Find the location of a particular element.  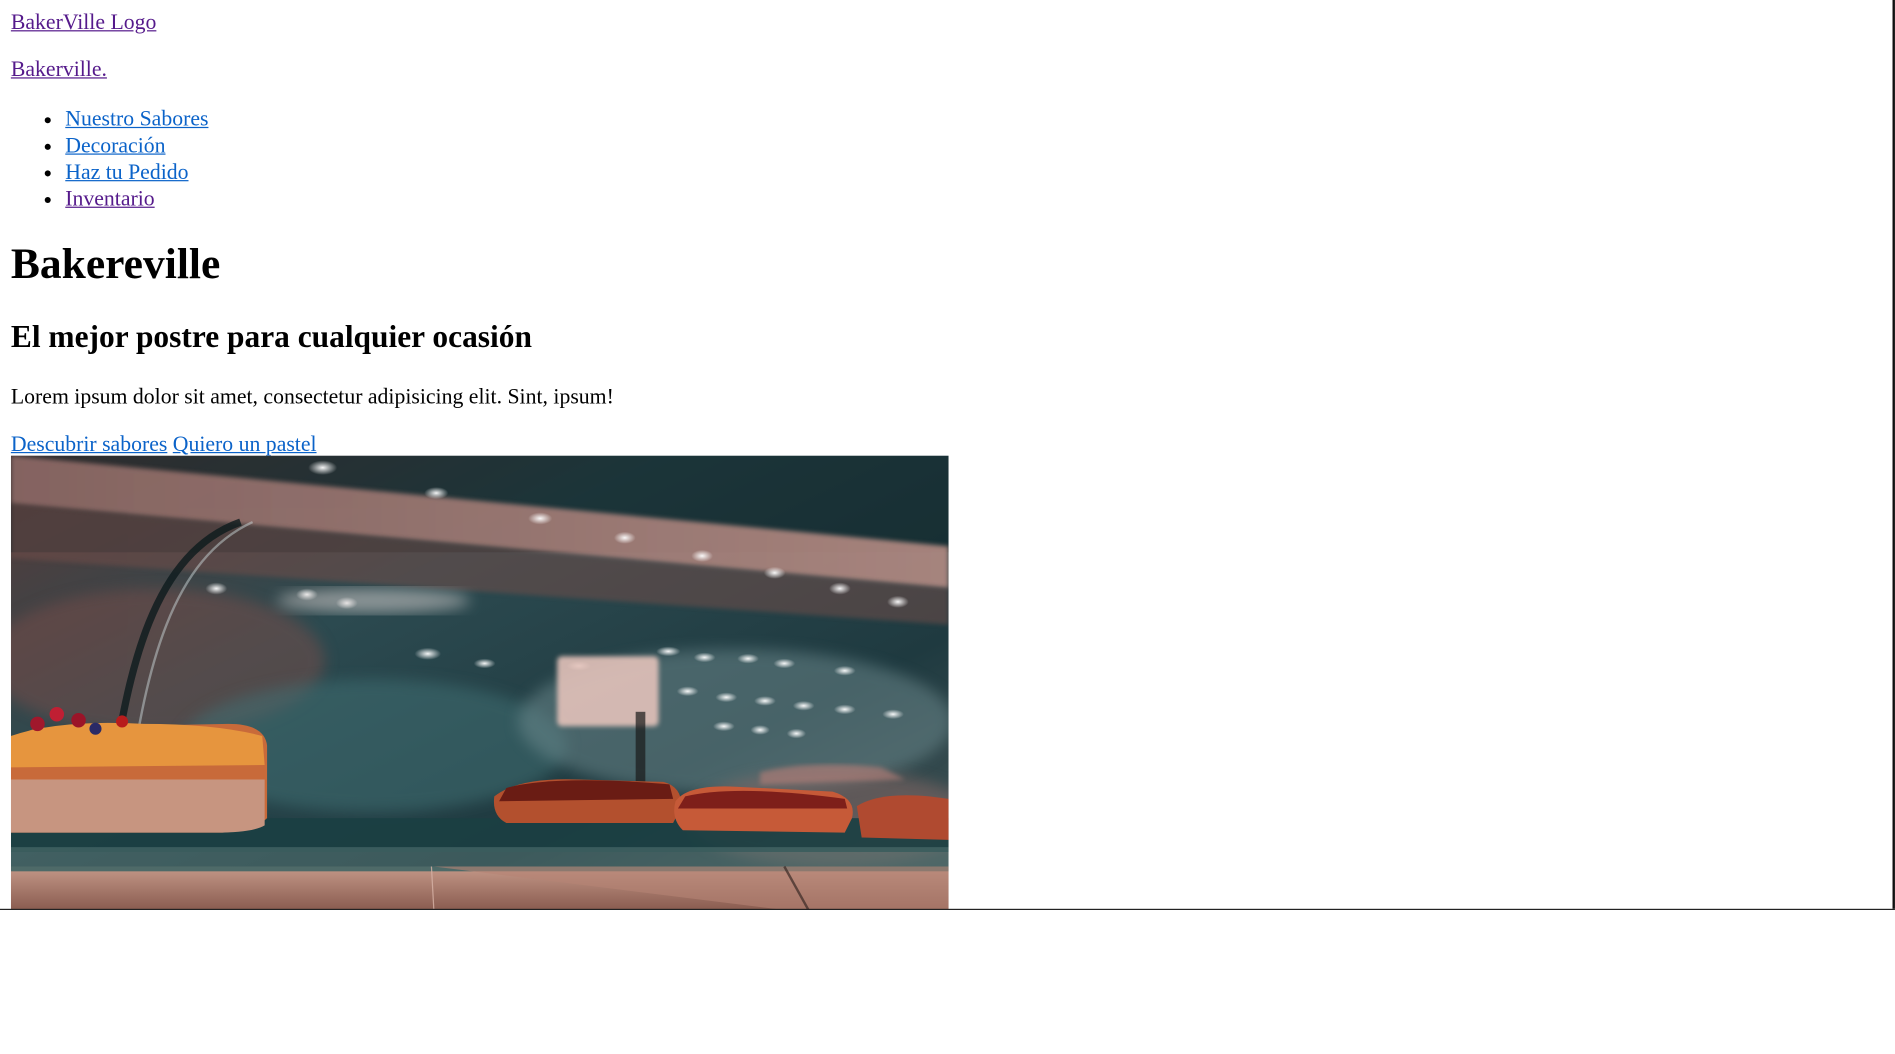

nav-link-decoracion: Decoración is located at coordinates (115, 145).